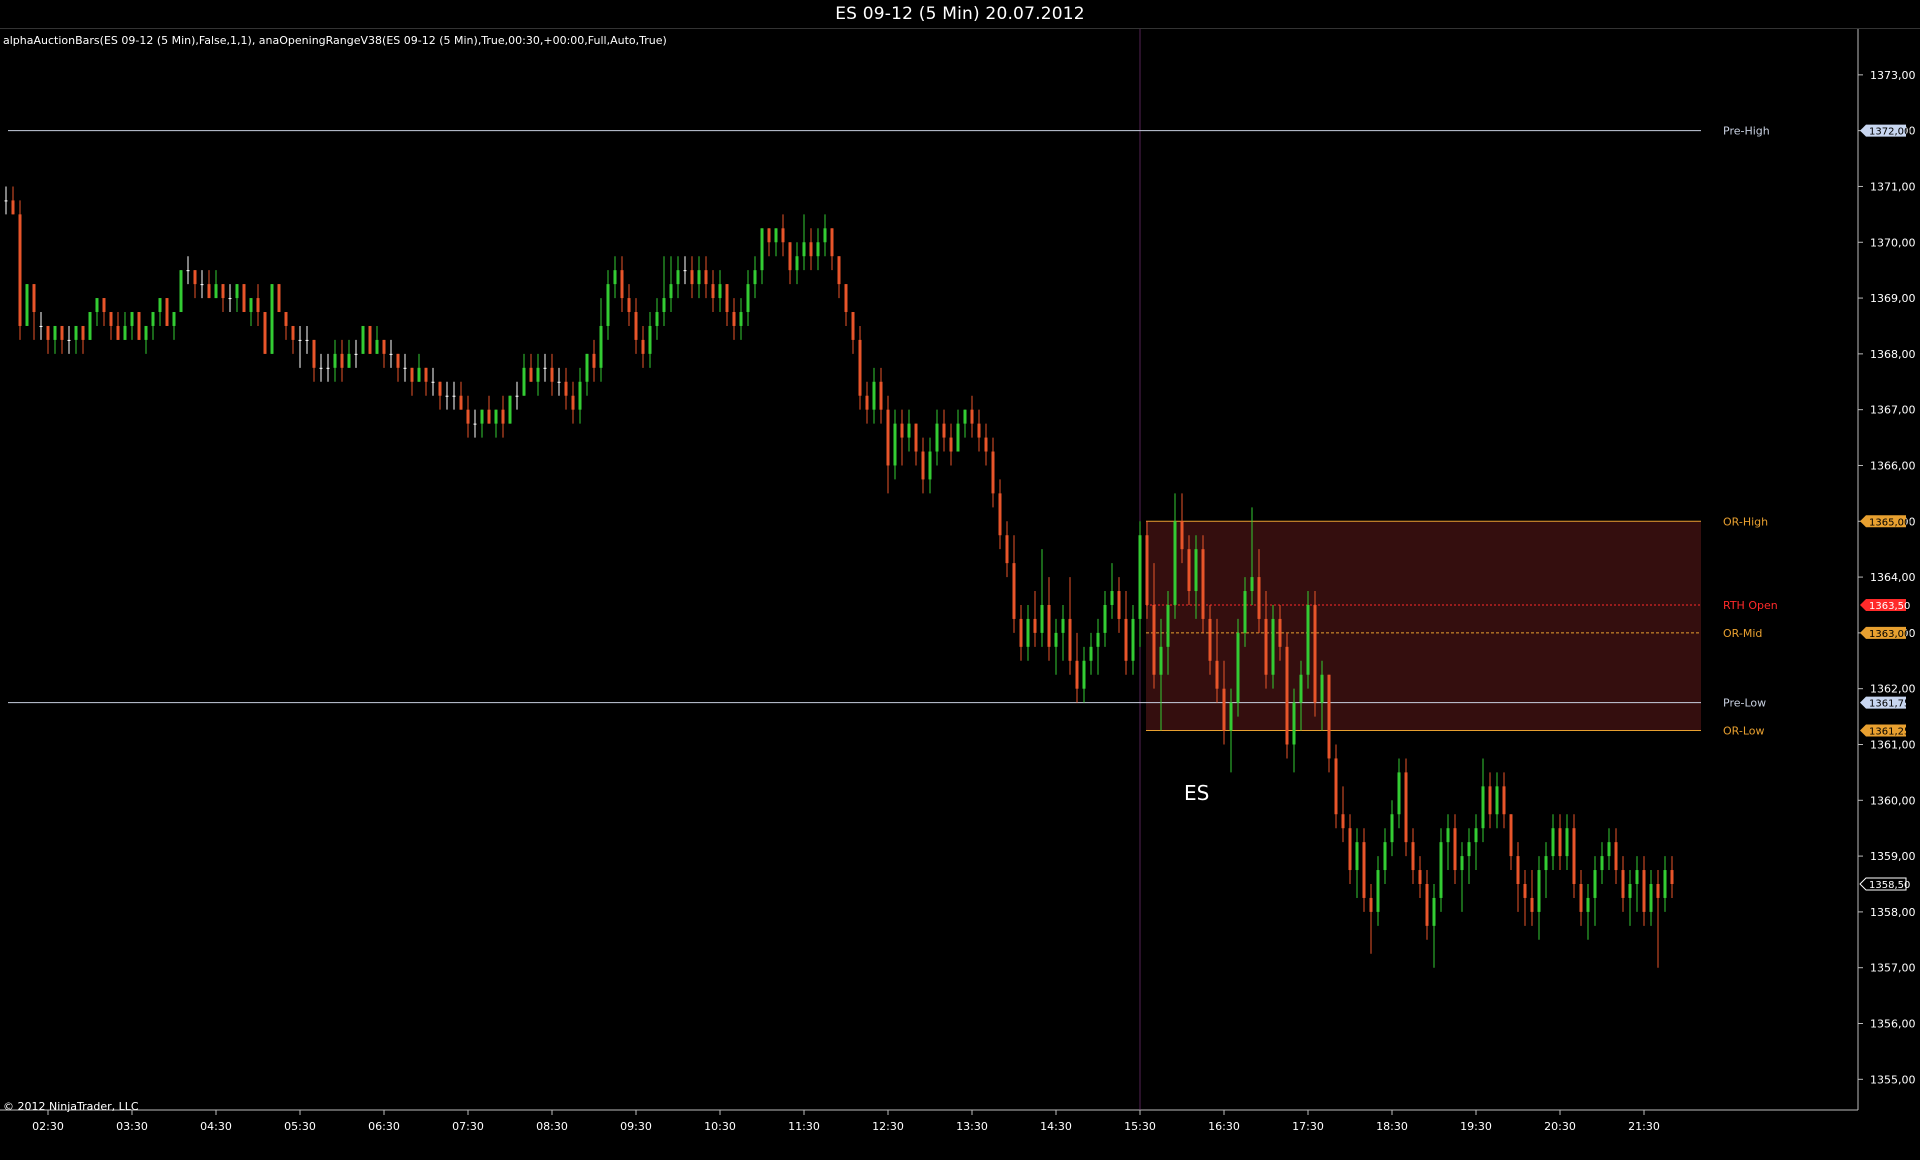 The width and height of the screenshot is (1920, 1160). What do you see at coordinates (1893, 744) in the screenshot?
I see `y-tick-label: 1361,00` at bounding box center [1893, 744].